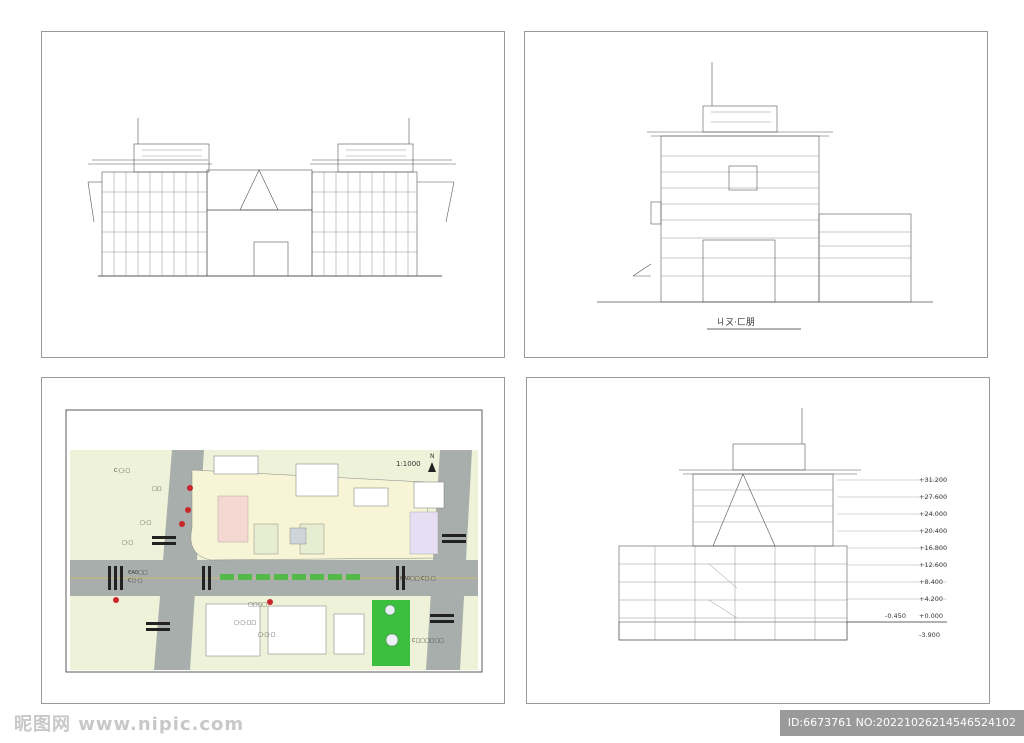  Describe the element at coordinates (418, 579) in the screenshot. I see `road-label-4: ЄΑ0□□ C□·□` at that location.